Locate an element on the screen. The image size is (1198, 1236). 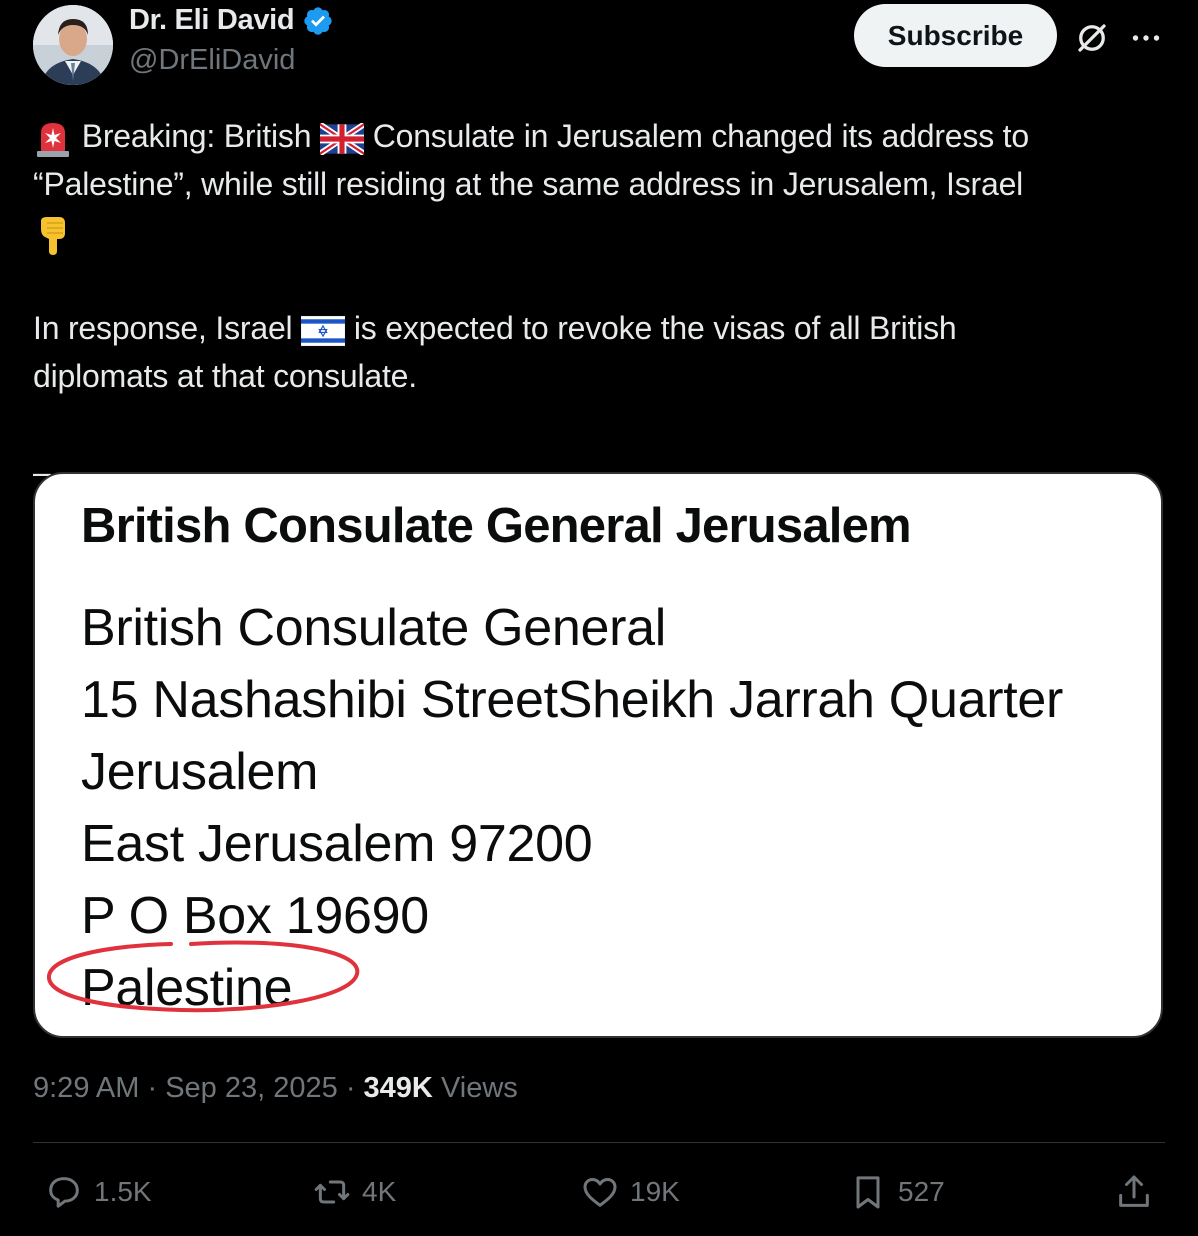
subscribe-button: Subscribe is located at coordinates (955, 35).